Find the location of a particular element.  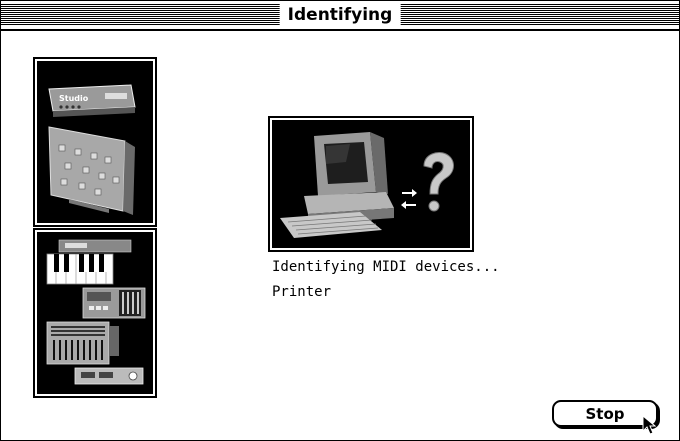

window-title: Identifying is located at coordinates (340, 15).